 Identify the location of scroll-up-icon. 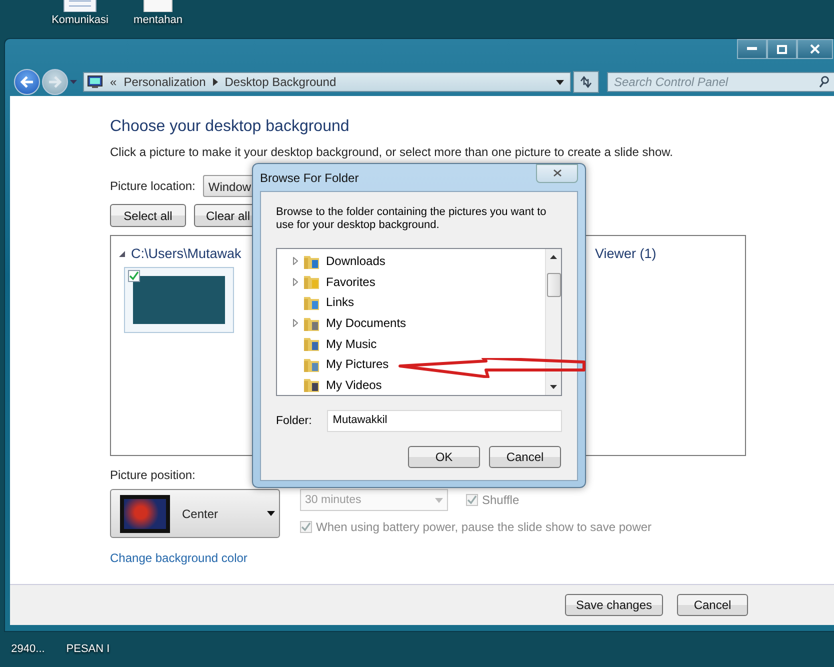
(553, 257).